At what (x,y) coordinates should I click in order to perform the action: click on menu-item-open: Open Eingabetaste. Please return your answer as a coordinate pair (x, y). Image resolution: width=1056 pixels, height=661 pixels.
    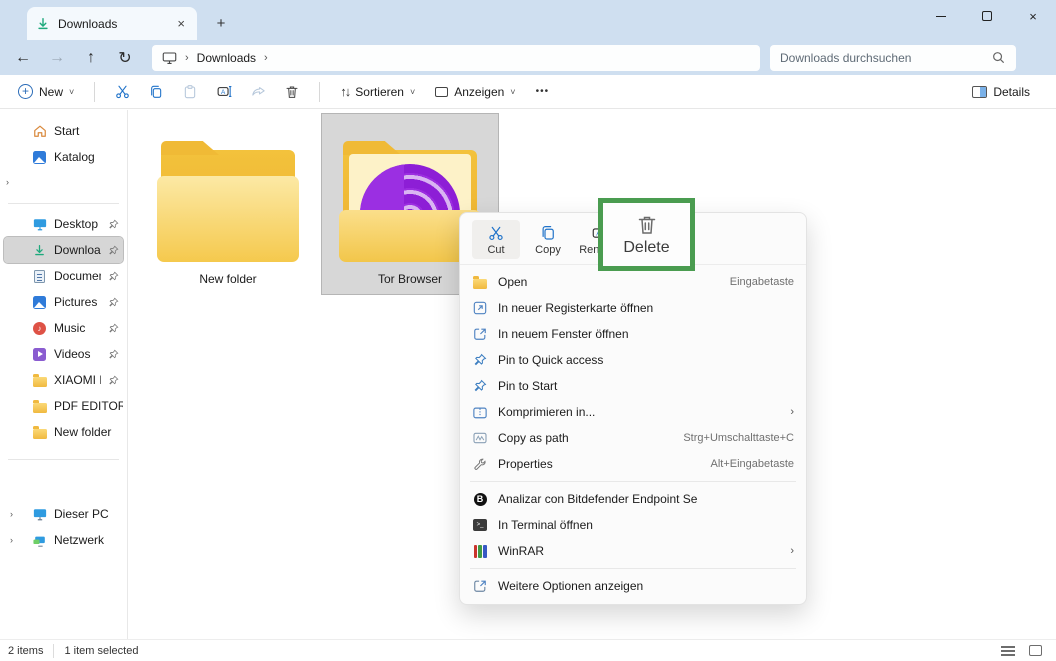
    Looking at the image, I should click on (633, 282).